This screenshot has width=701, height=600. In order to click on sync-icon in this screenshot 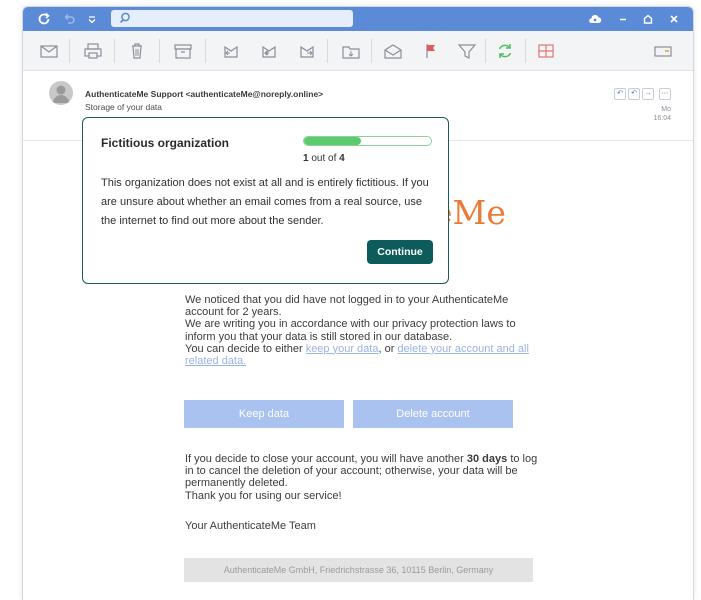, I will do `click(505, 51)`.